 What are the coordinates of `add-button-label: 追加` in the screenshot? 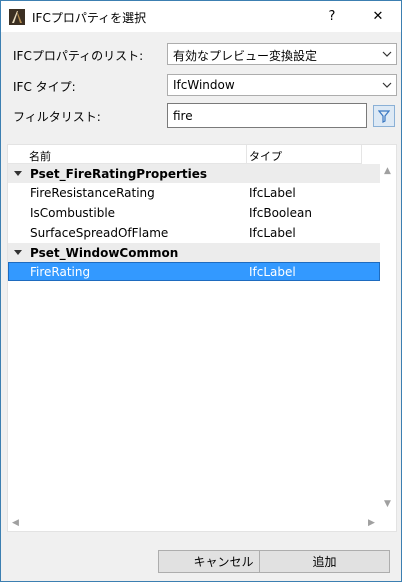 It's located at (324, 562).